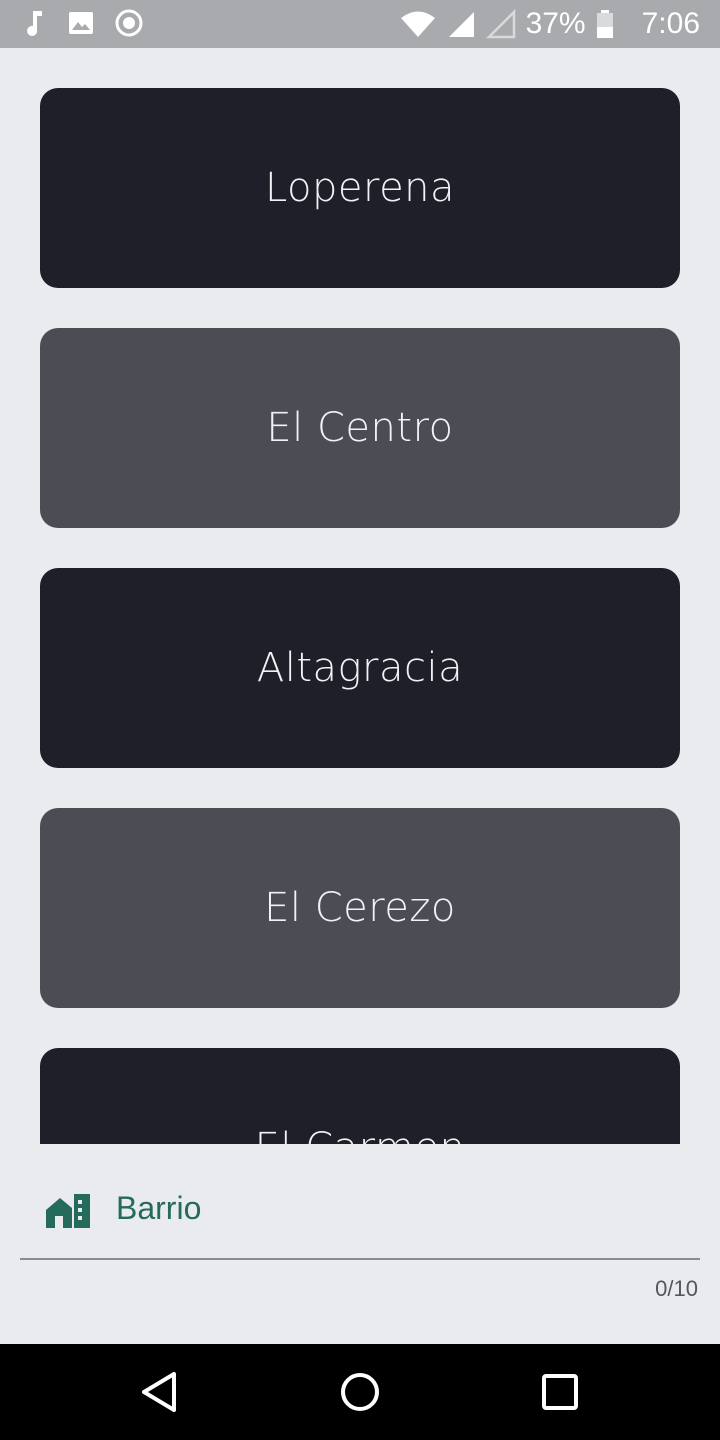 The image size is (720, 1440). I want to click on battery-icon, so click(604, 24).